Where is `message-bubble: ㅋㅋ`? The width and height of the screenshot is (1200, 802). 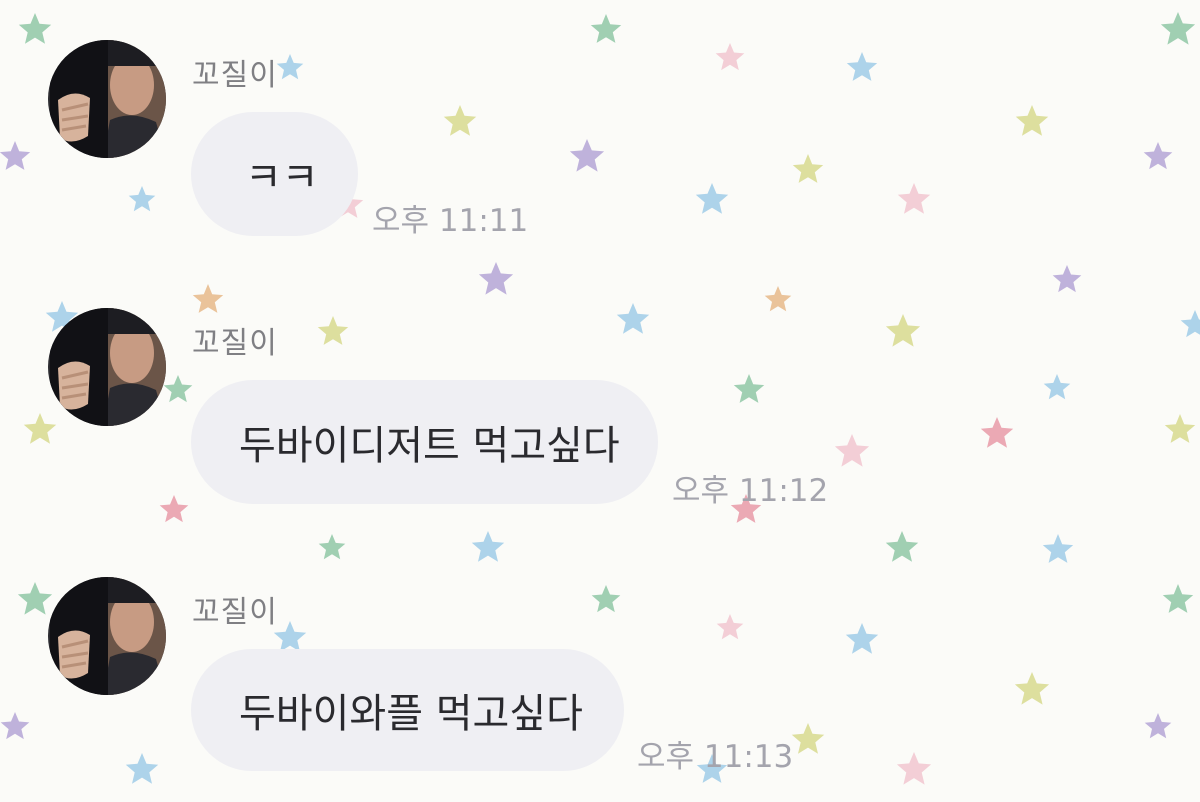 message-bubble: ㅋㅋ is located at coordinates (274, 174).